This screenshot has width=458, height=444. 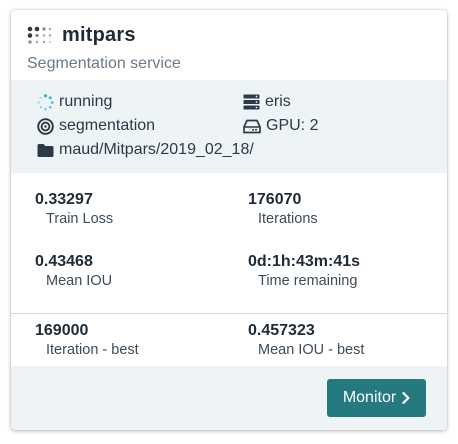 I want to click on gpu-text: GPU: 2, so click(x=292, y=125).